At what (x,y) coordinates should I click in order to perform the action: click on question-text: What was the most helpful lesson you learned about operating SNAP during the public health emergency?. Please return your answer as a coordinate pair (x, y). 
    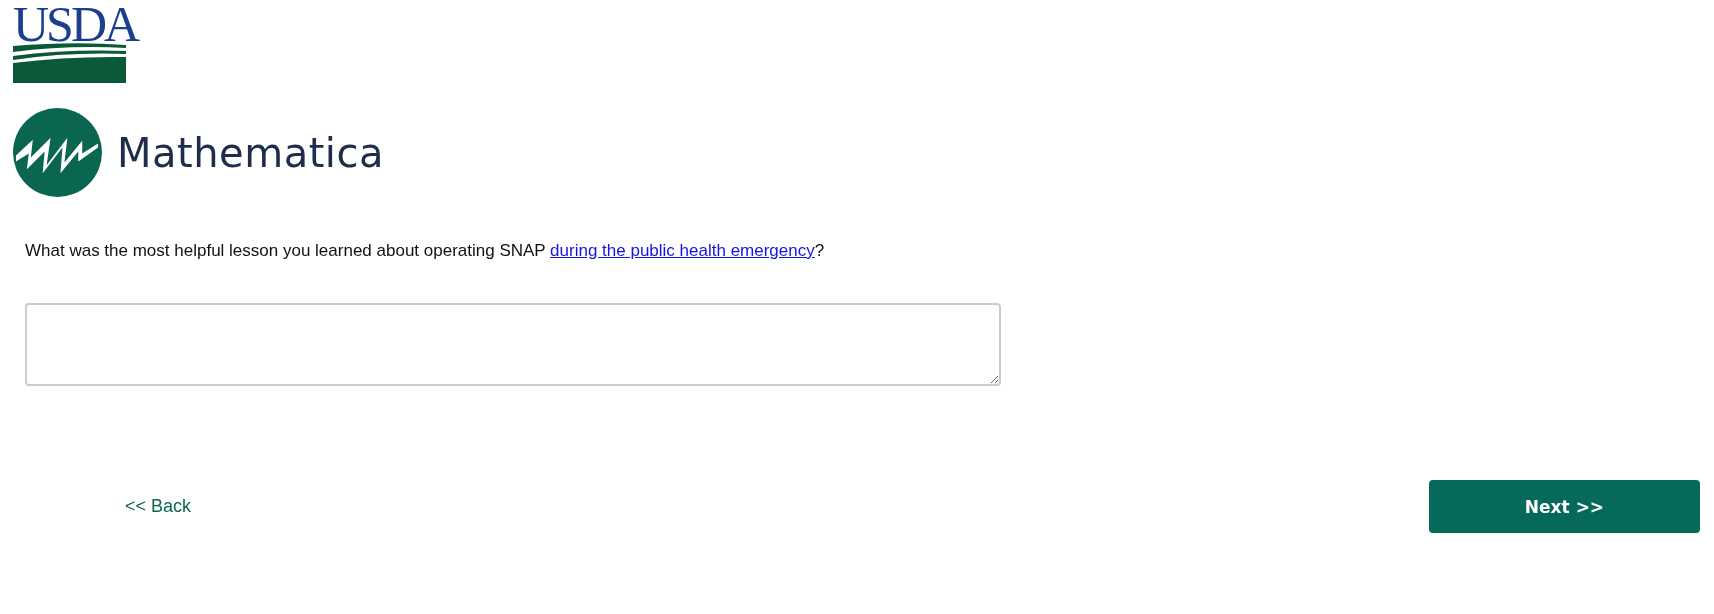
    Looking at the image, I should click on (425, 251).